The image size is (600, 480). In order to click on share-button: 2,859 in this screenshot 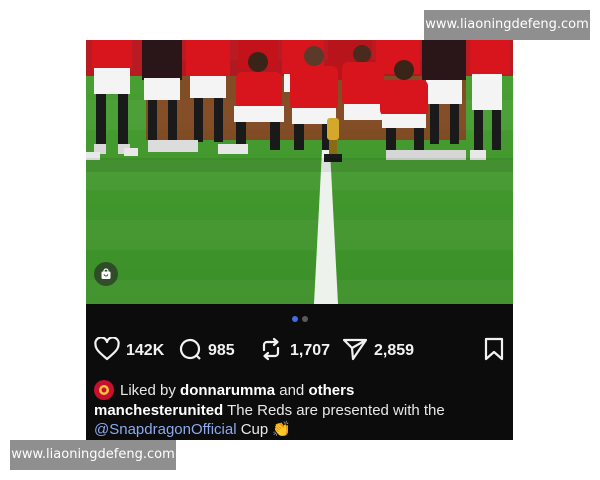, I will do `click(378, 351)`.